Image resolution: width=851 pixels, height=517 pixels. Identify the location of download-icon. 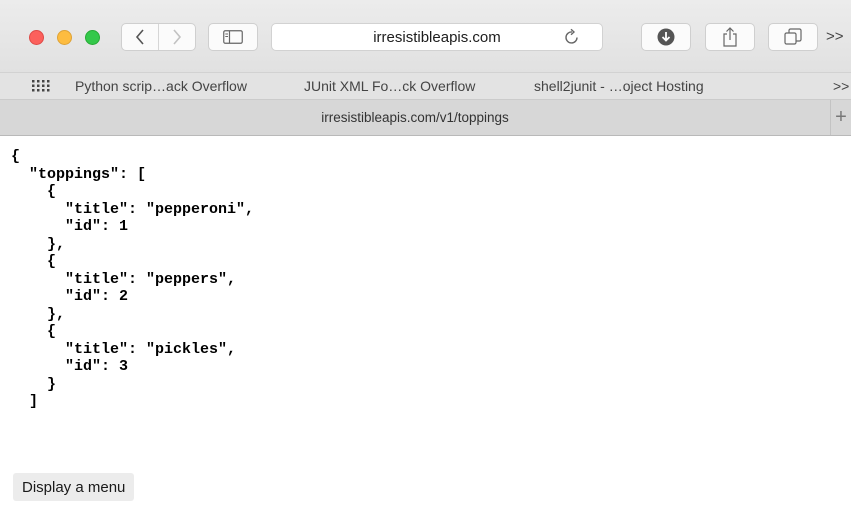
(666, 37).